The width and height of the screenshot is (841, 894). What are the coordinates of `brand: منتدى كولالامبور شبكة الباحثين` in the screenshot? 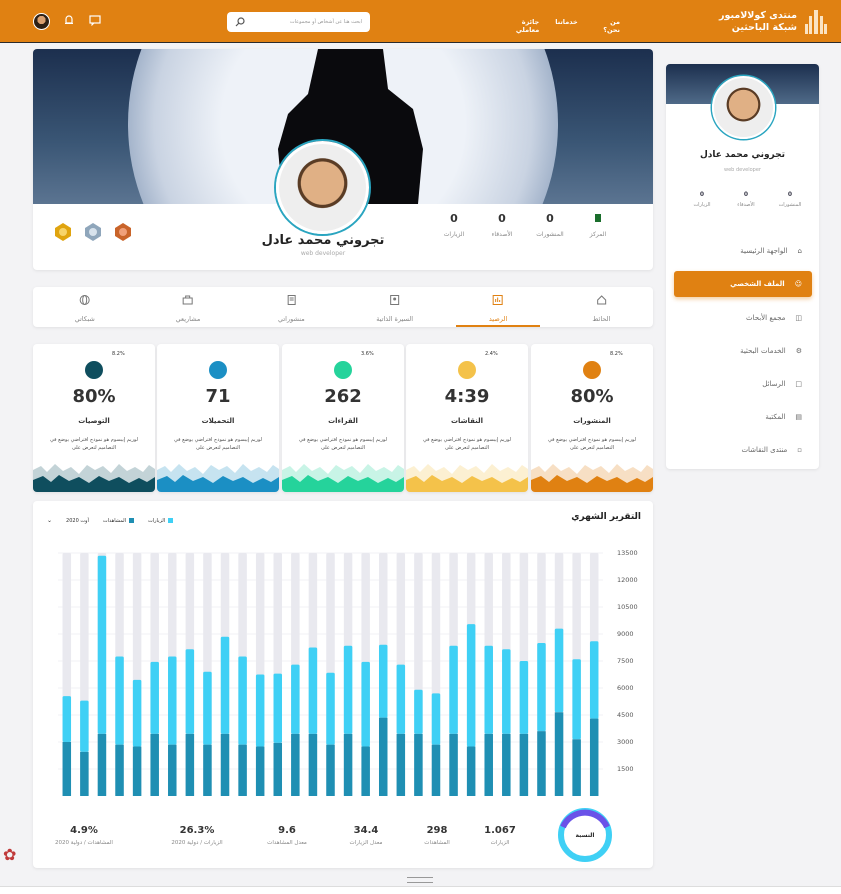 It's located at (774, 22).